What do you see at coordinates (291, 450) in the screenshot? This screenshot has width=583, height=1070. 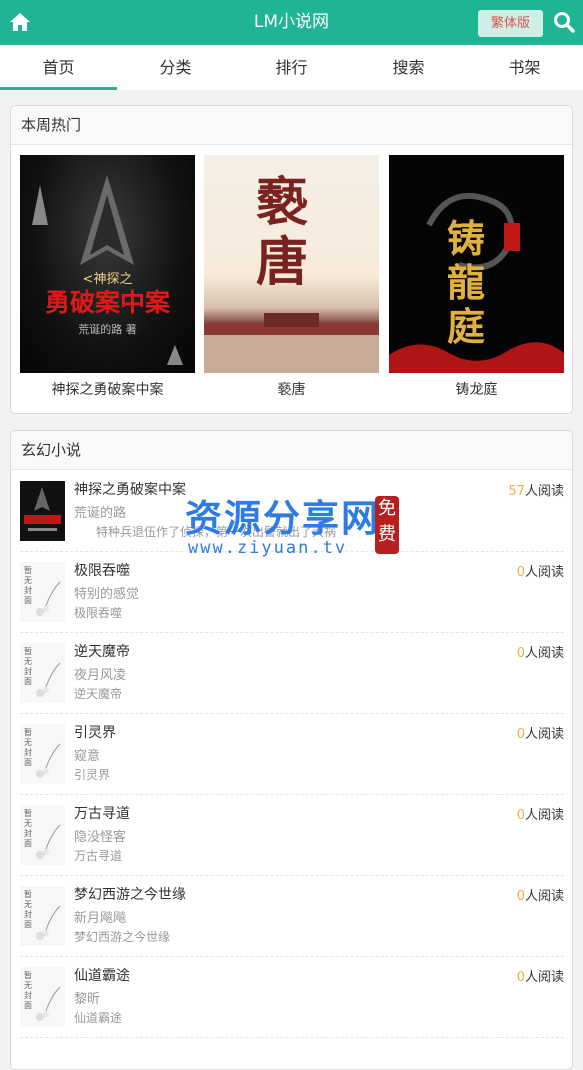 I see `fantasy-list-title: 玄幻小说` at bounding box center [291, 450].